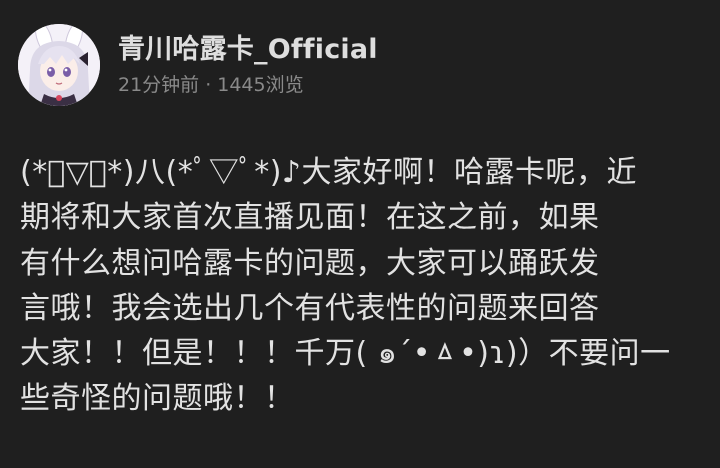  I want to click on content-line: 大家！！但是！！！千万( ๑´•ㅿ•)ɿ)）不要问一, so click(345, 354).